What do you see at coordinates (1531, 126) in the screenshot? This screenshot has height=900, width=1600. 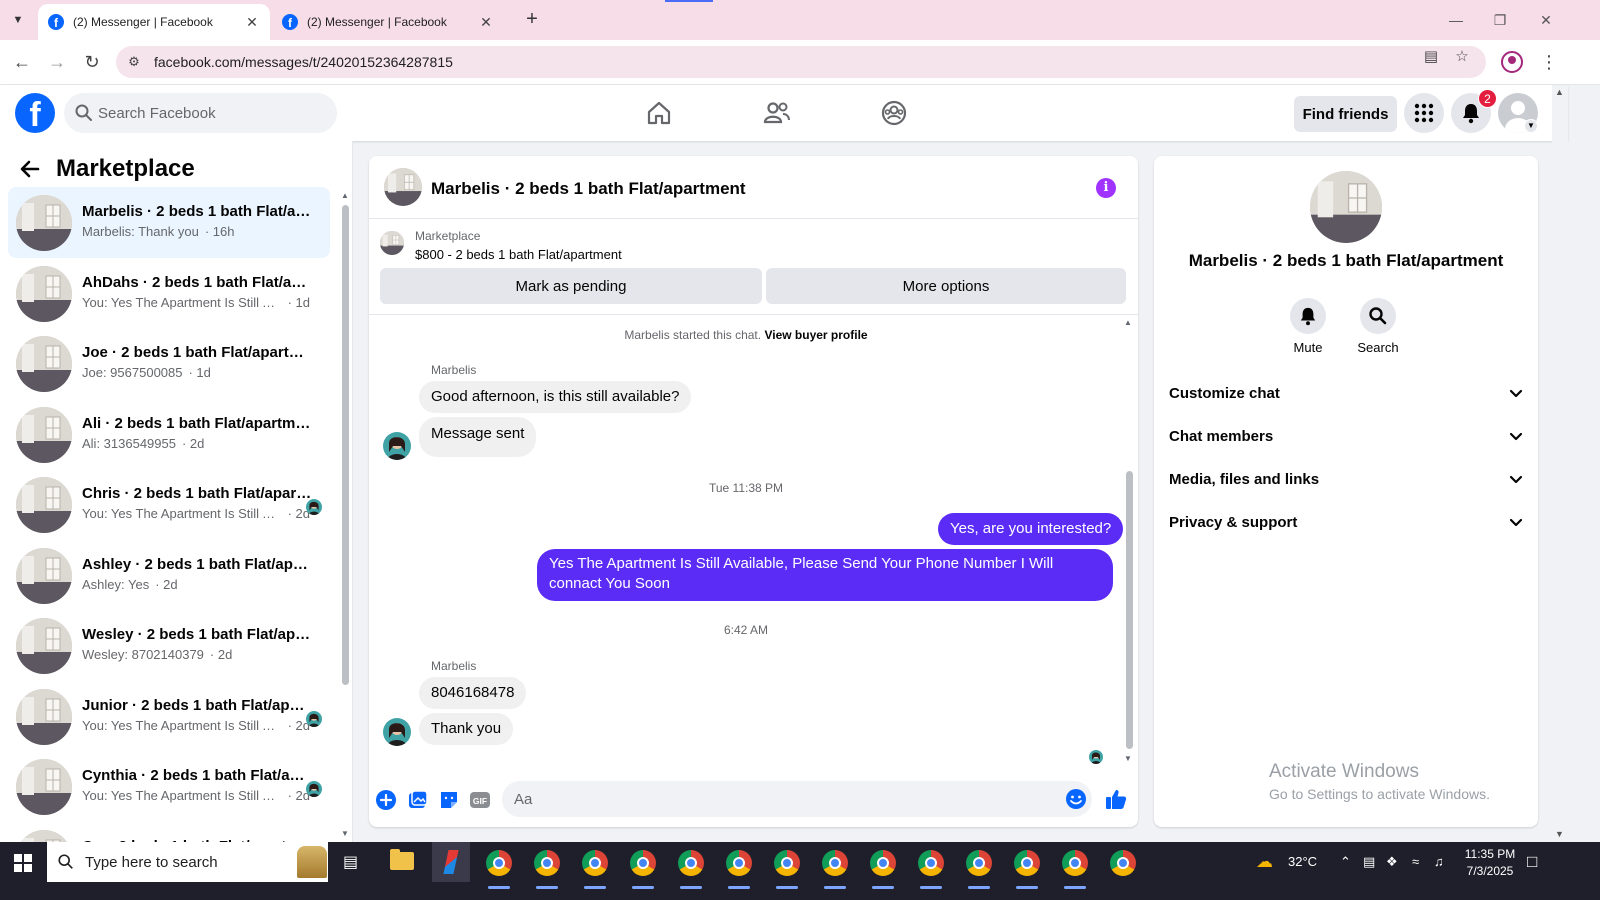 I see `chevron-down-icon: ▼` at bounding box center [1531, 126].